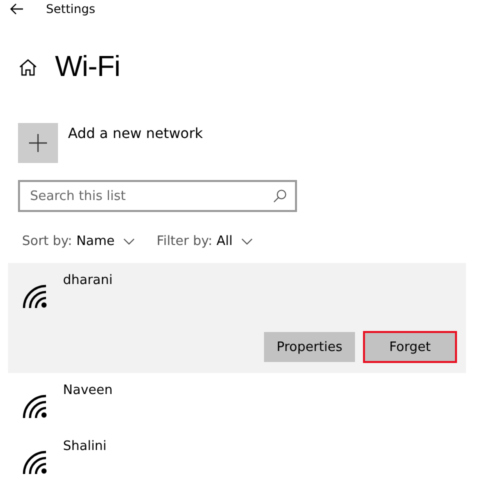 The height and width of the screenshot is (489, 501). I want to click on home-icon, so click(28, 67).